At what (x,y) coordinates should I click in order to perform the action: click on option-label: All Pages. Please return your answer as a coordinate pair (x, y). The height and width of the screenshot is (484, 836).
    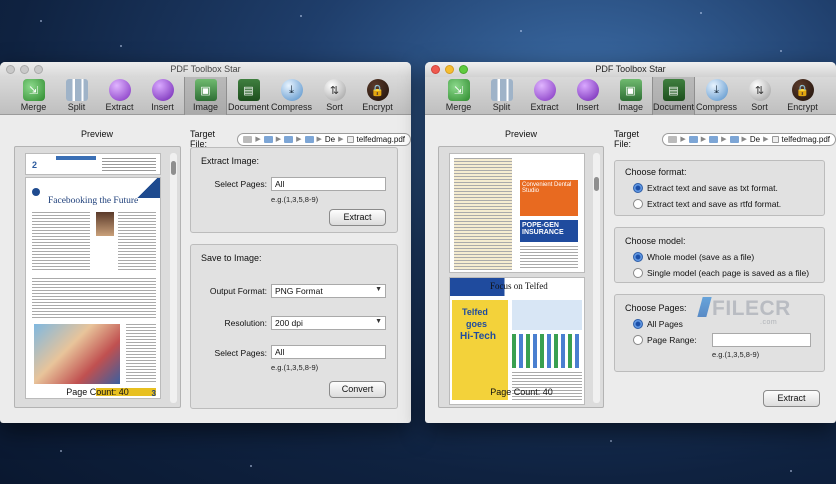
    Looking at the image, I should click on (665, 324).